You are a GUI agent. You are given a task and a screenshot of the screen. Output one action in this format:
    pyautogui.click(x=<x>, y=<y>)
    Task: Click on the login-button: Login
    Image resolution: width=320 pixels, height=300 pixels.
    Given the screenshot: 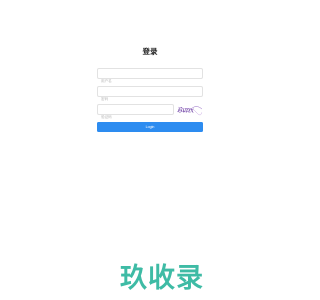 What is the action you would take?
    pyautogui.click(x=150, y=127)
    